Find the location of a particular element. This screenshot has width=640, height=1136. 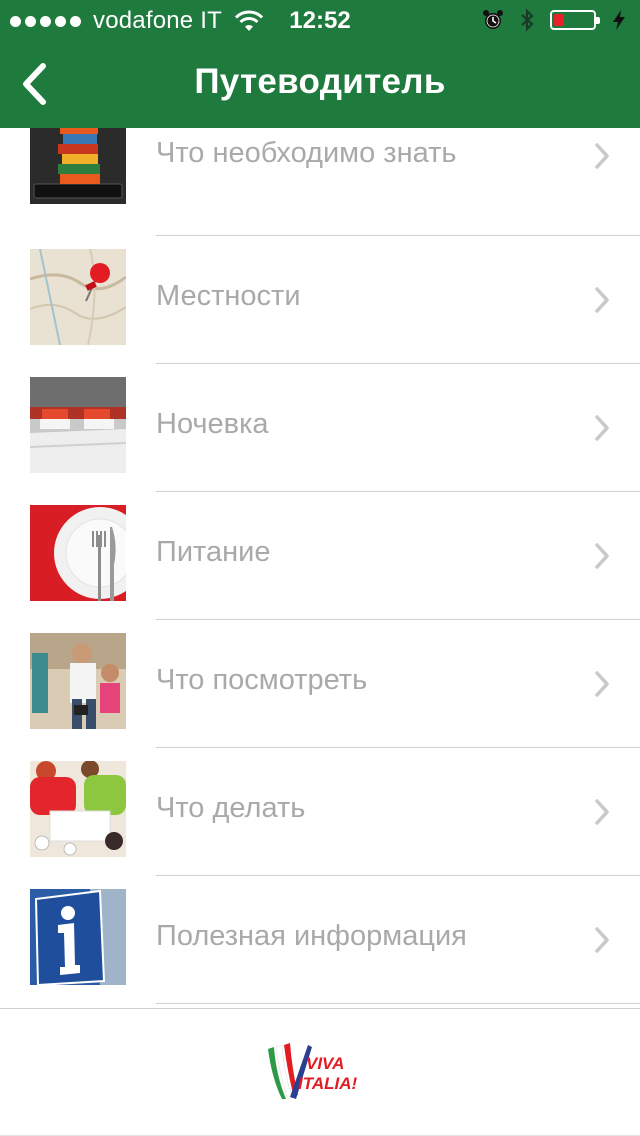

list-item-label: Питание is located at coordinates (213, 552).